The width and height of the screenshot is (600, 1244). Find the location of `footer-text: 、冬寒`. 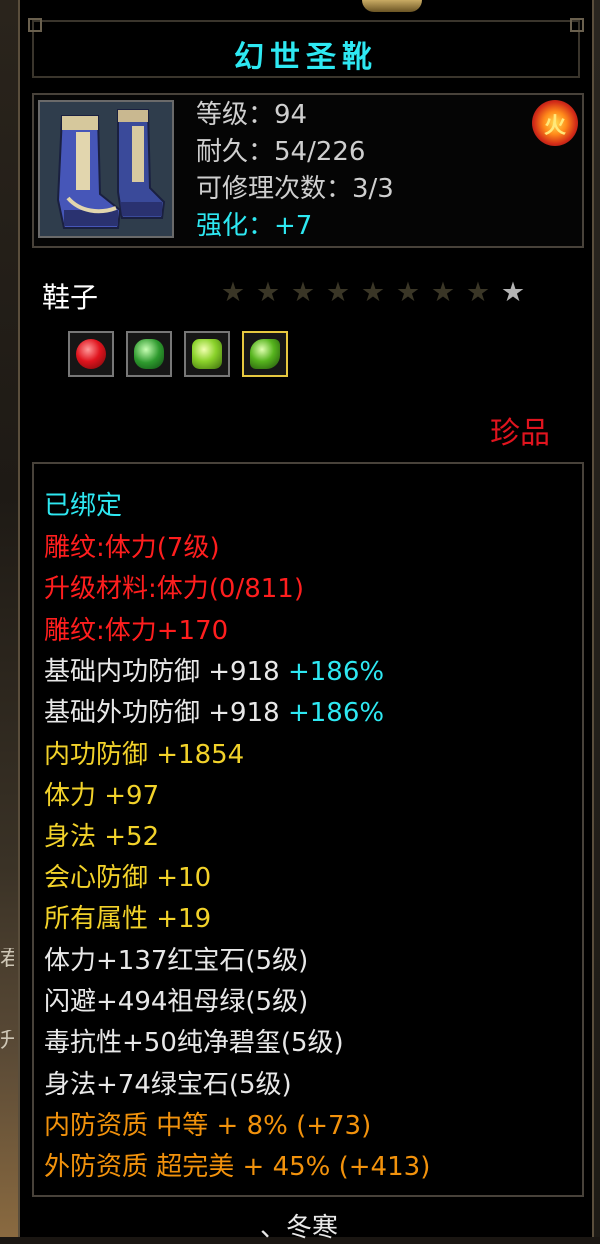

footer-text: 、冬寒 is located at coordinates (299, 1228).